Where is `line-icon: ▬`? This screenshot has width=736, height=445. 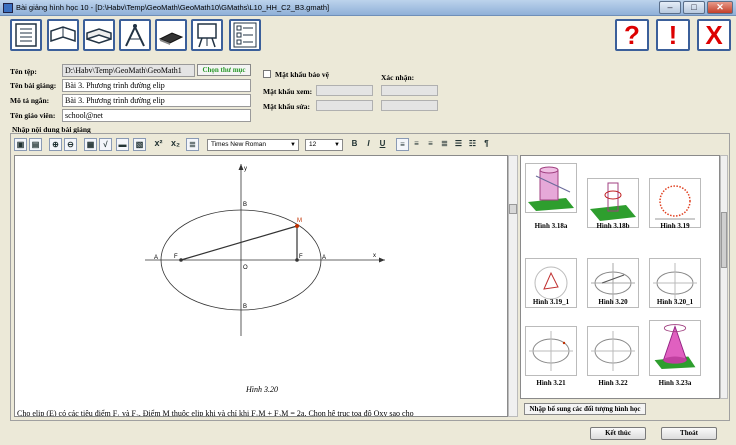
line-icon: ▬ is located at coordinates (122, 144).